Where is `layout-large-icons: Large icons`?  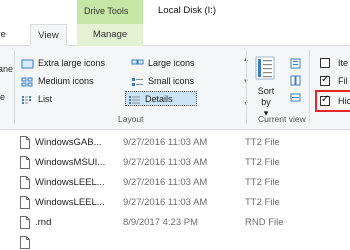
layout-large-icons: Large icons is located at coordinates (185, 63).